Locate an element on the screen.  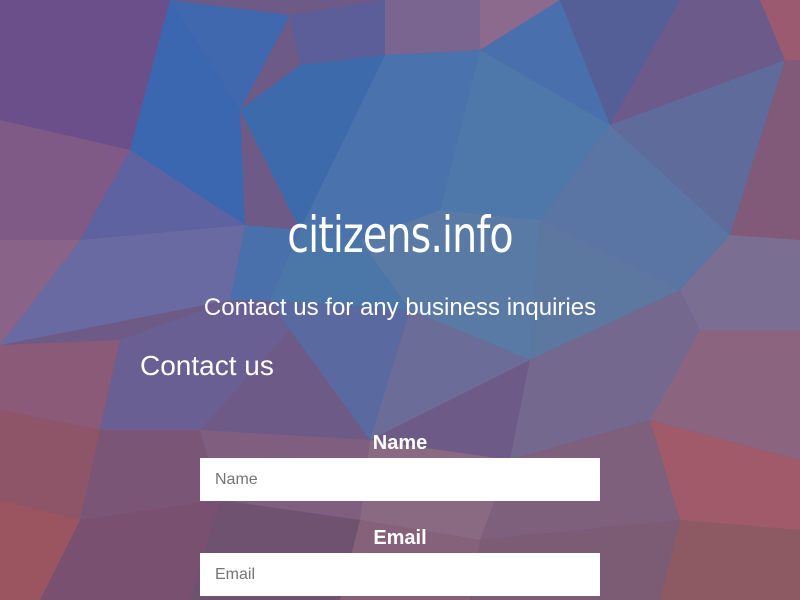
name-input is located at coordinates (400, 479).